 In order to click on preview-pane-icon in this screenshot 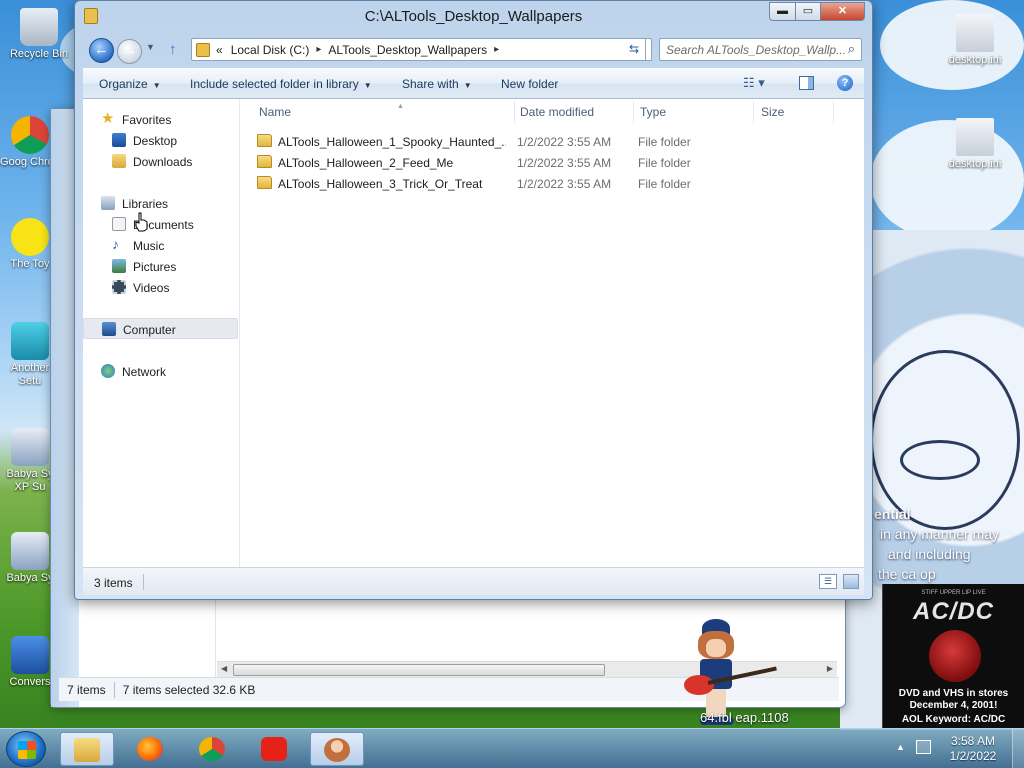, I will do `click(806, 83)`.